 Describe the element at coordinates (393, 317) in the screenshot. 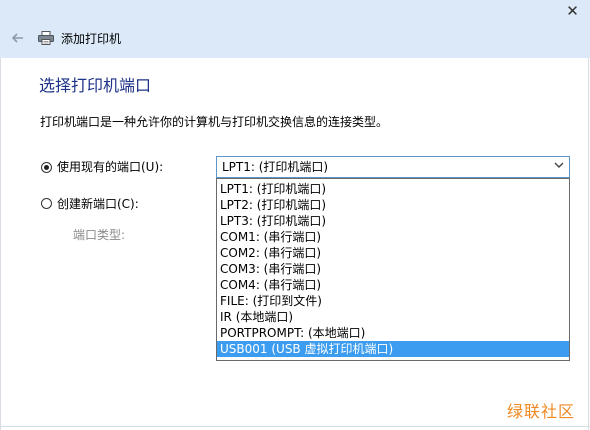

I see `dropdown-option-ir: IR (本地端口)` at that location.